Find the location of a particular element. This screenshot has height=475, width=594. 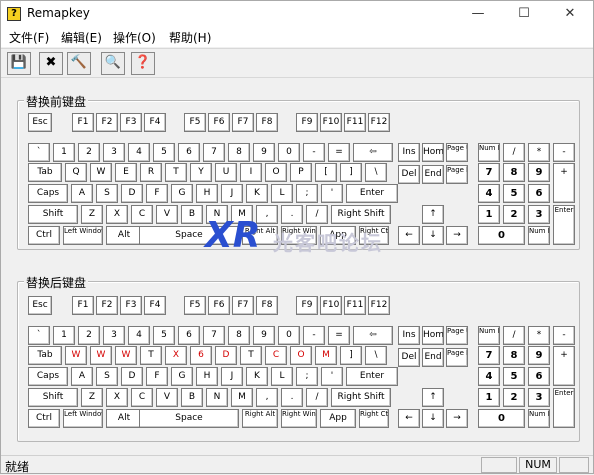

key-o: O is located at coordinates (301, 355).